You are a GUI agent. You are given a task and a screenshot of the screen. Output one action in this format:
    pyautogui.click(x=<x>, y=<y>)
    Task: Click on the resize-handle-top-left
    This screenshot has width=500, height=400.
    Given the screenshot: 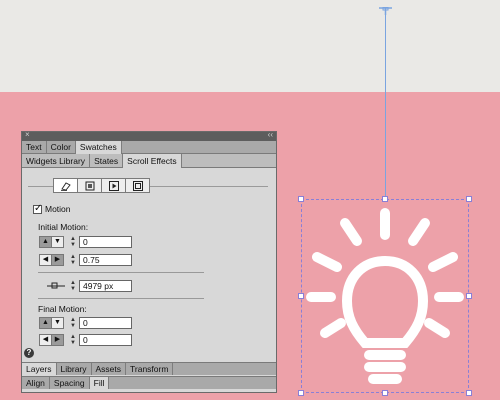 What is the action you would take?
    pyautogui.click(x=301, y=199)
    